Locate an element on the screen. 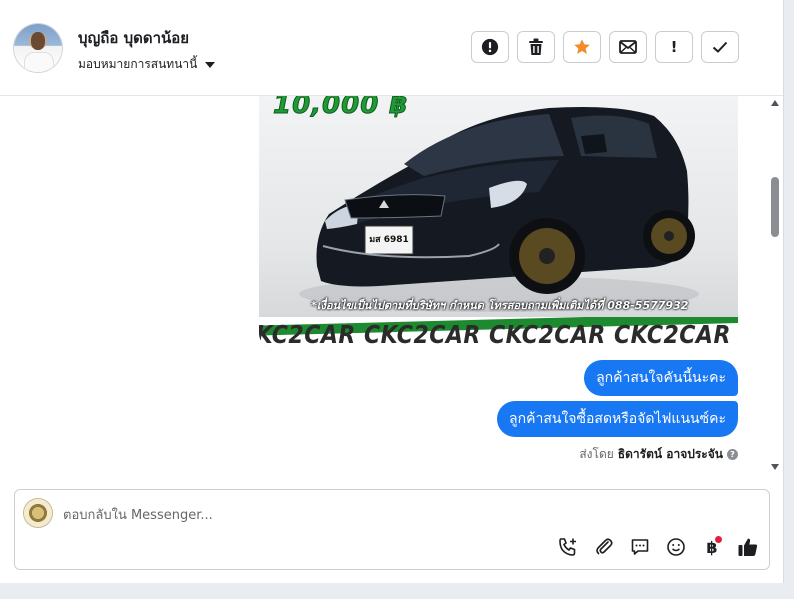  conversation-toolbar: ! is located at coordinates (605, 47).